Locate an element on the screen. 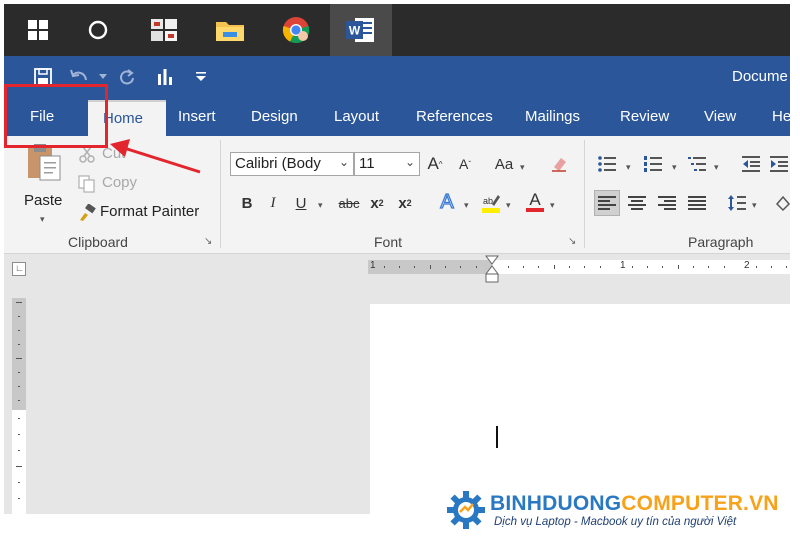 The image size is (800, 540). format-painter-button: Format Painter is located at coordinates (144, 213).